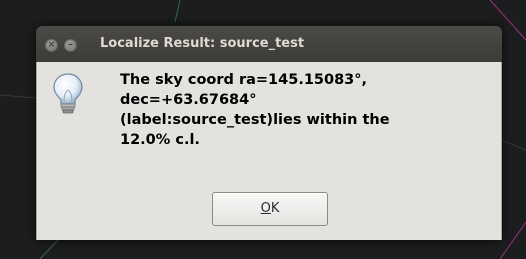 The image size is (526, 259). Describe the element at coordinates (202, 43) in the screenshot. I see `window-title: Localize Result: source_test` at that location.